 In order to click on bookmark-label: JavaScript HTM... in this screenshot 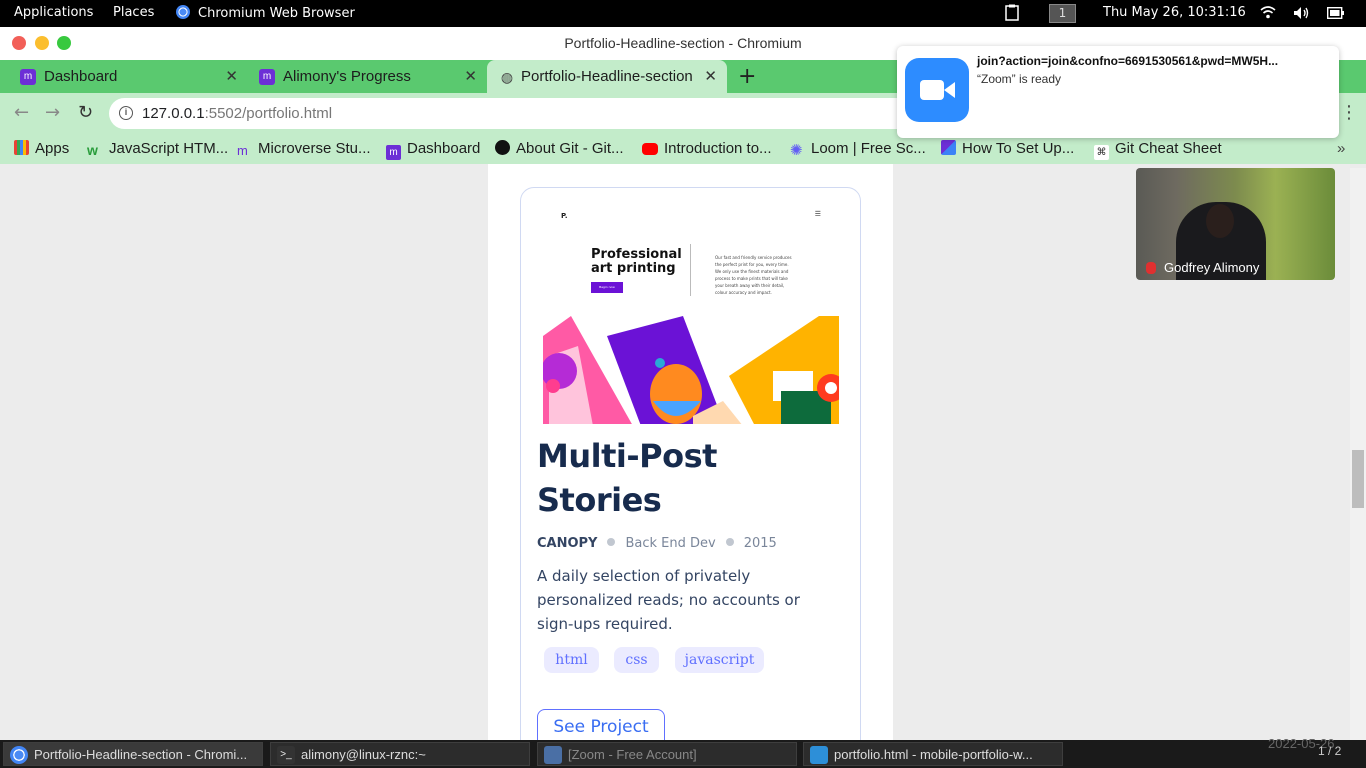, I will do `click(169, 148)`.